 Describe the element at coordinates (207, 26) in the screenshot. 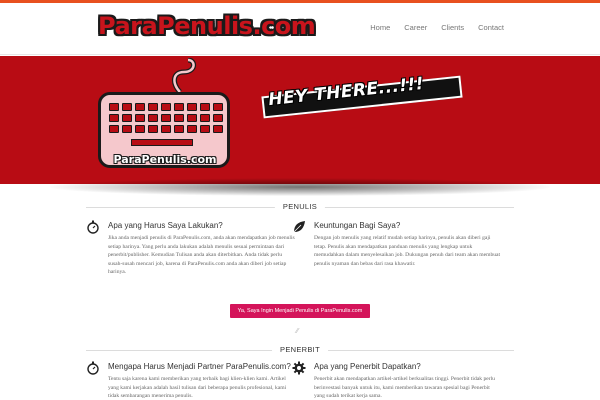

I see `site-logo: ParaPenulis.com` at that location.